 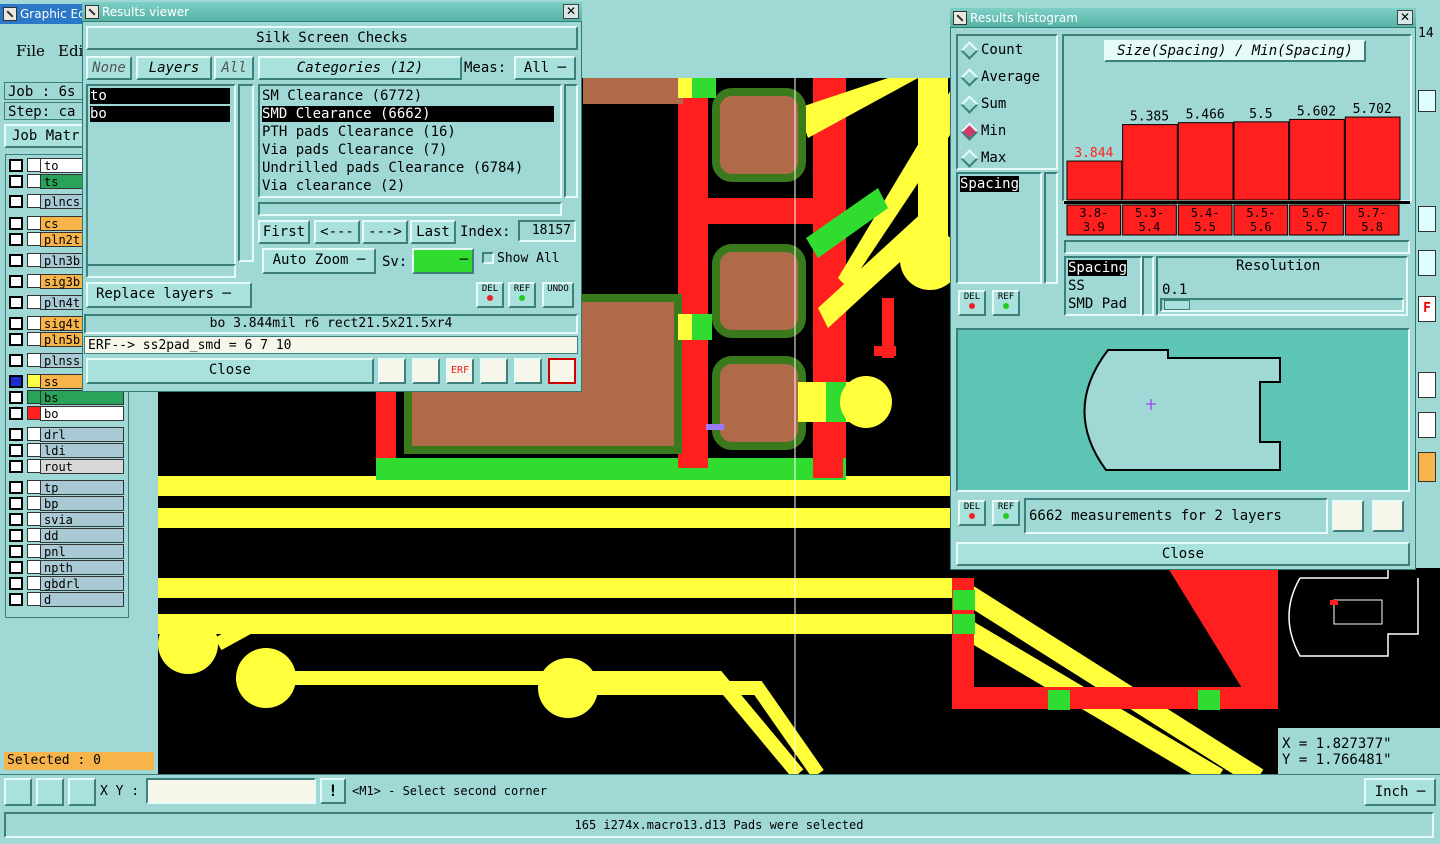 What do you see at coordinates (160, 96) in the screenshot?
I see `layer-result-to: to` at bounding box center [160, 96].